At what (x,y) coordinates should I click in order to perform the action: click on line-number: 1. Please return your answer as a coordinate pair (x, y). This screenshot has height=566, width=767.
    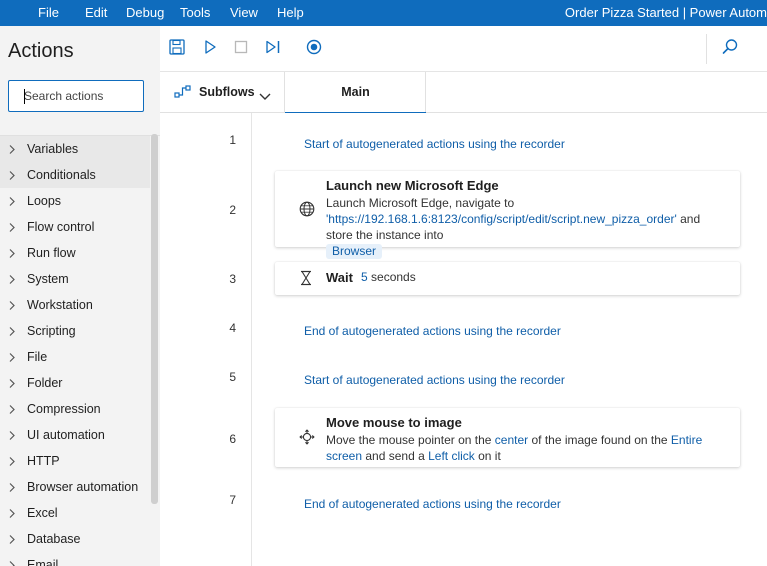
    Looking at the image, I should click on (232, 140).